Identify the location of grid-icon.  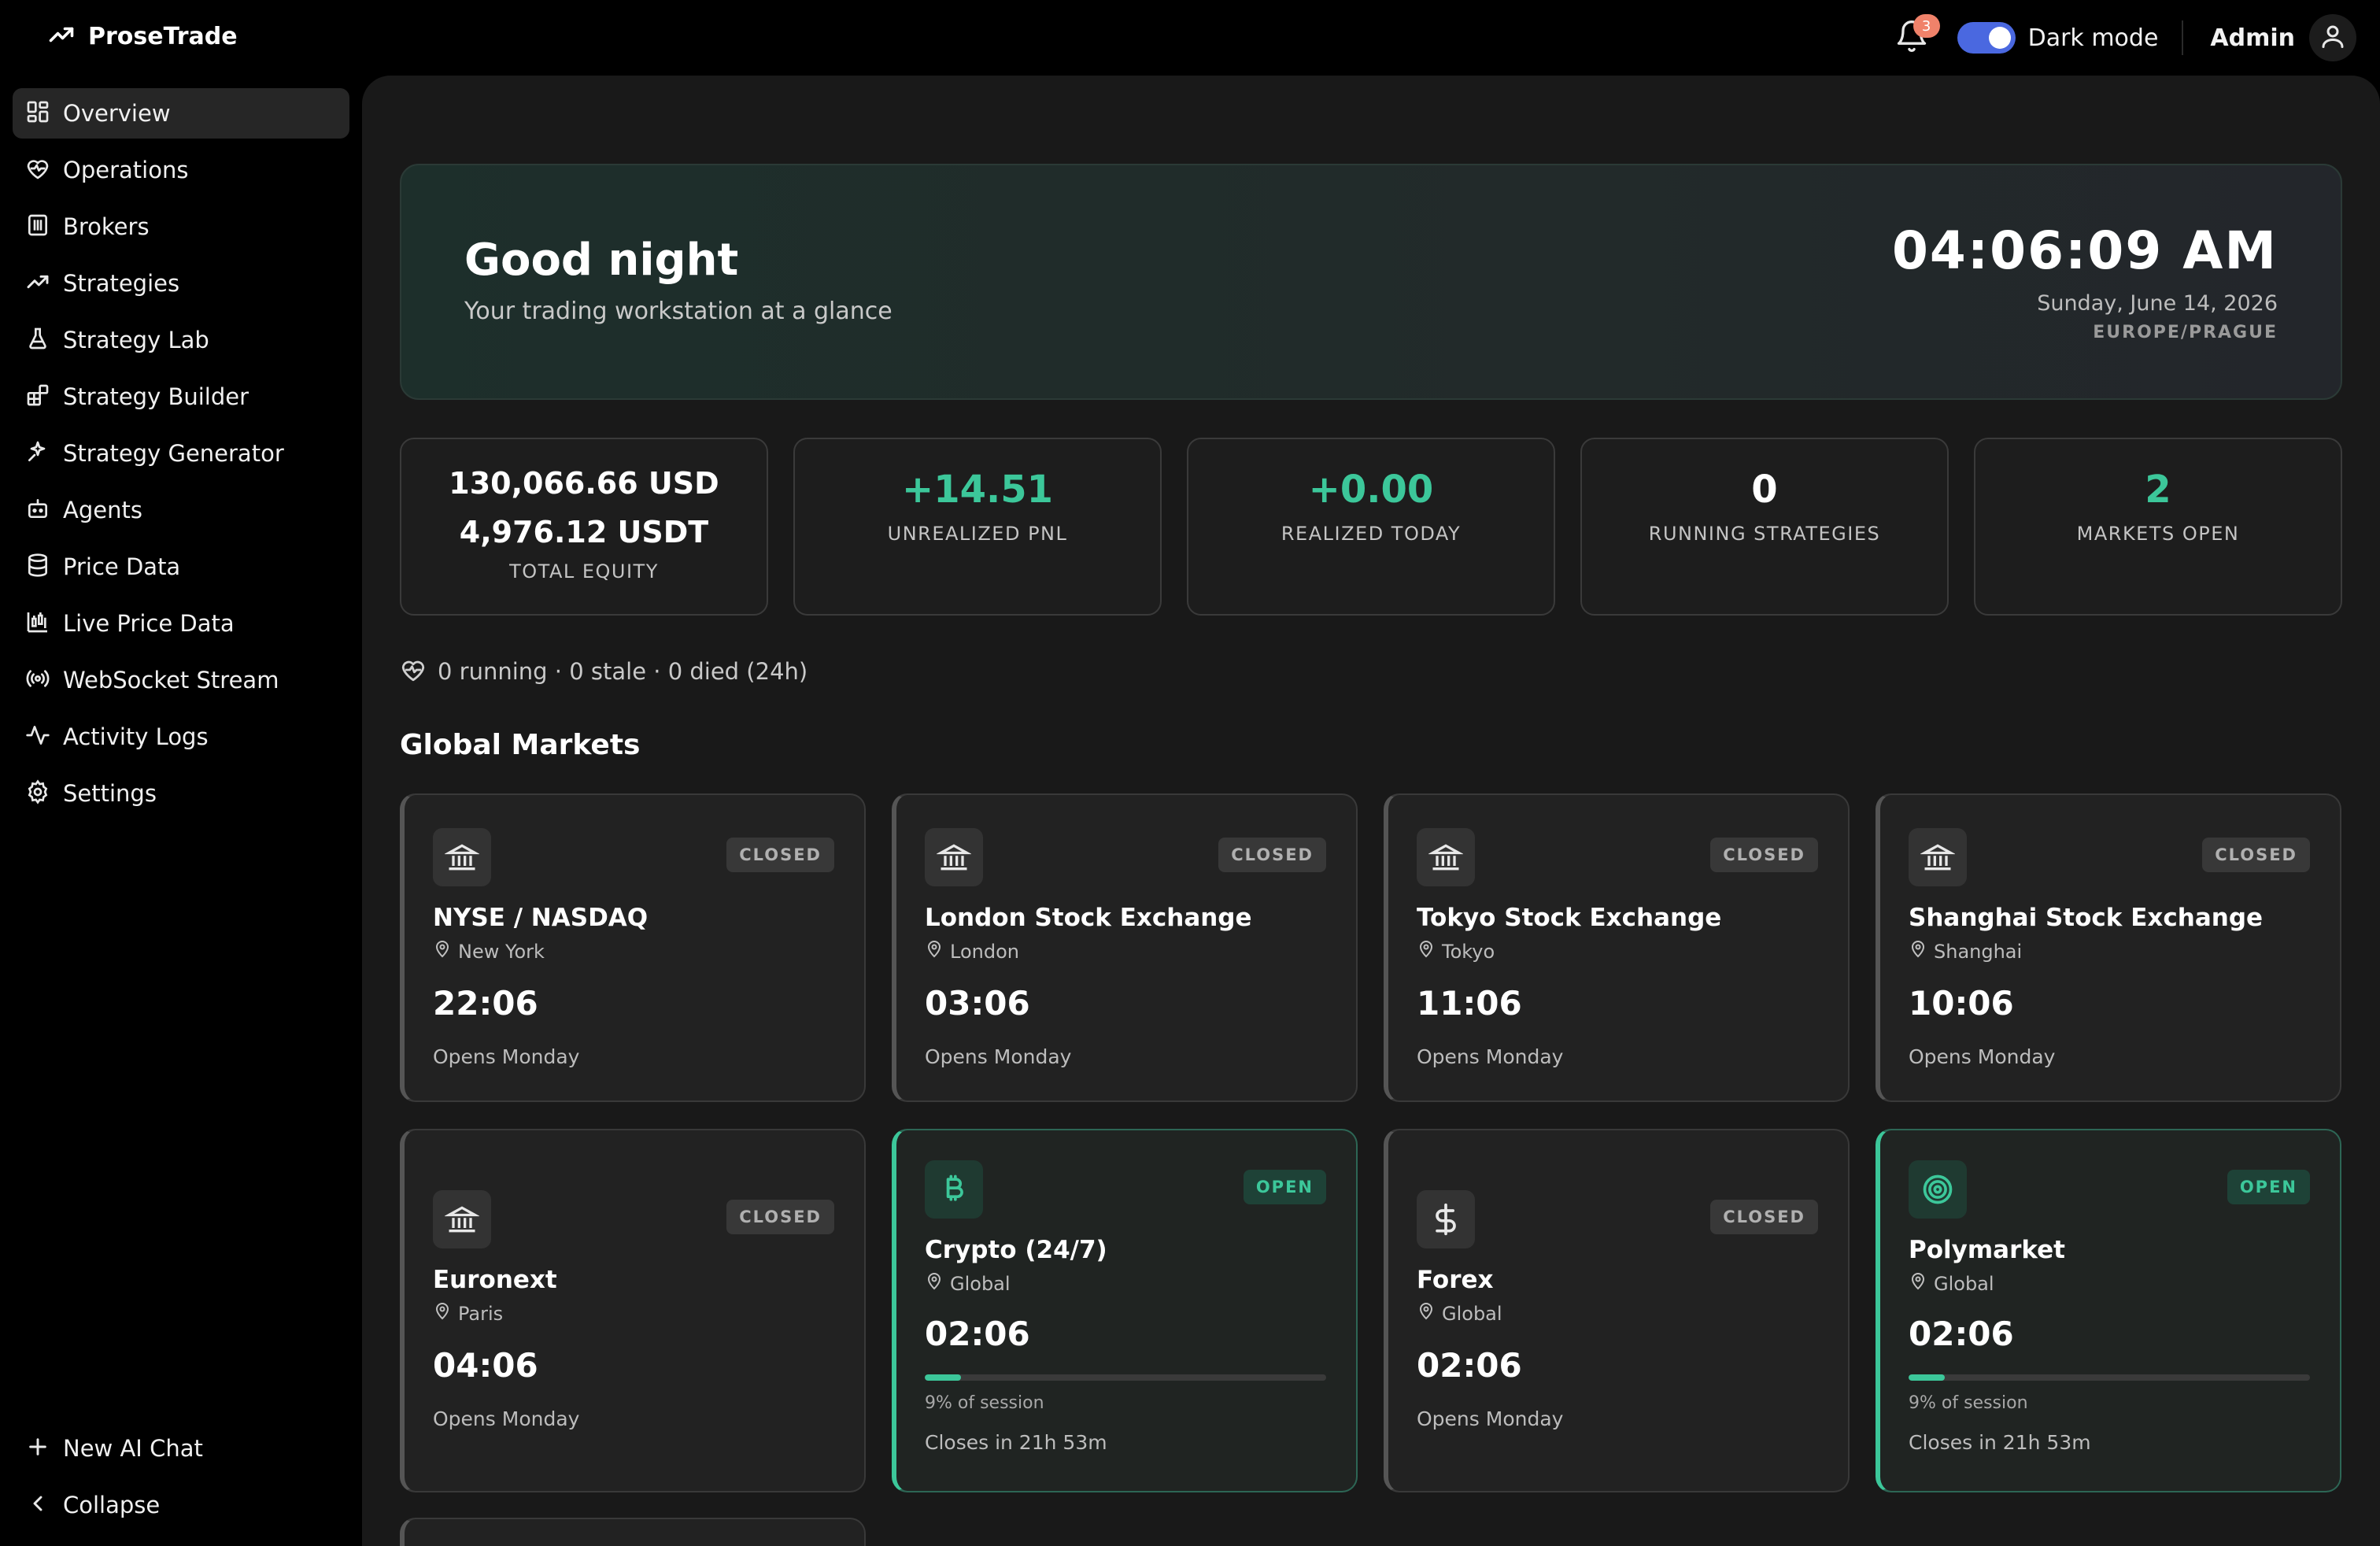
(37, 114).